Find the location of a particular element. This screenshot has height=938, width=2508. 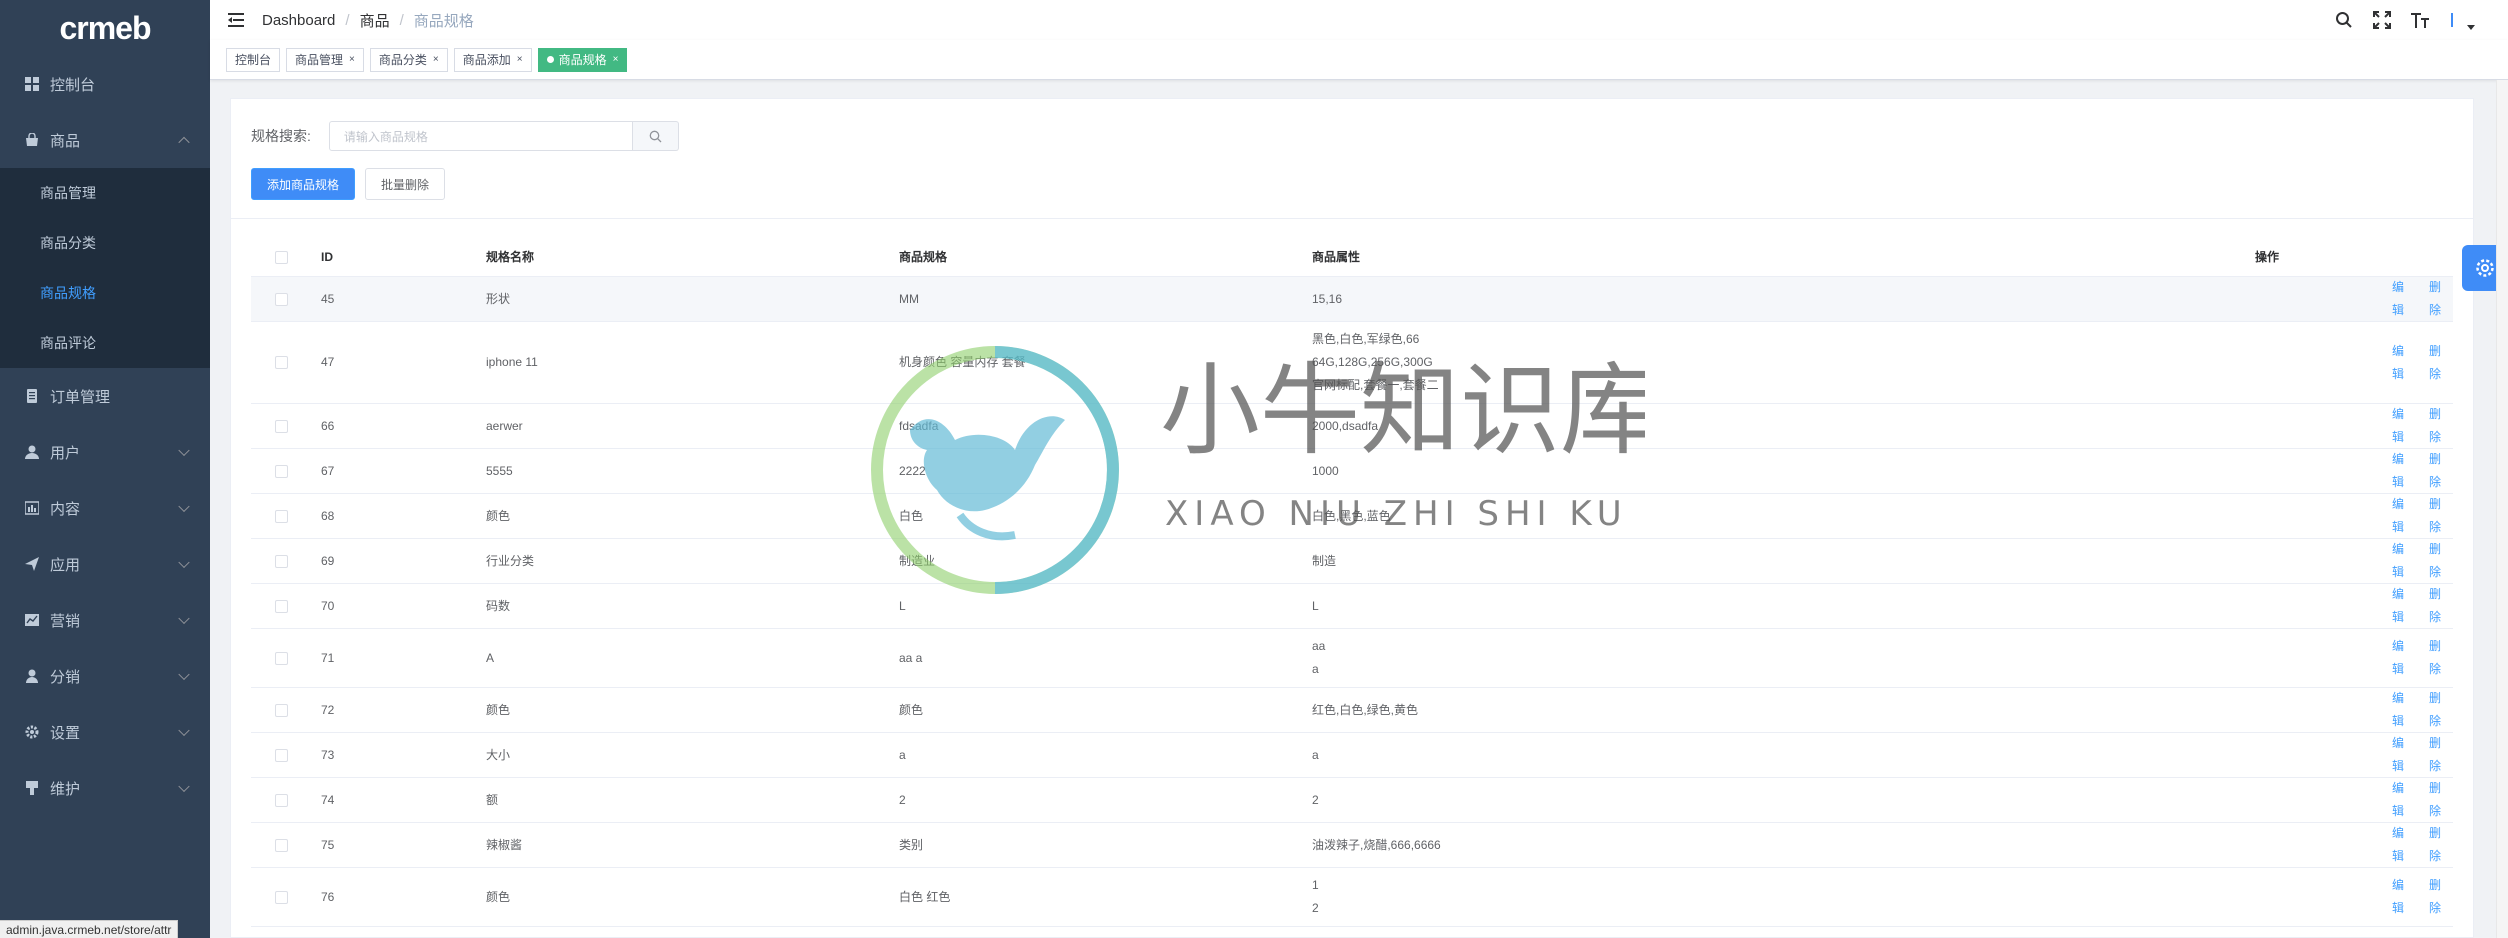

marketing-icon is located at coordinates (32, 620).